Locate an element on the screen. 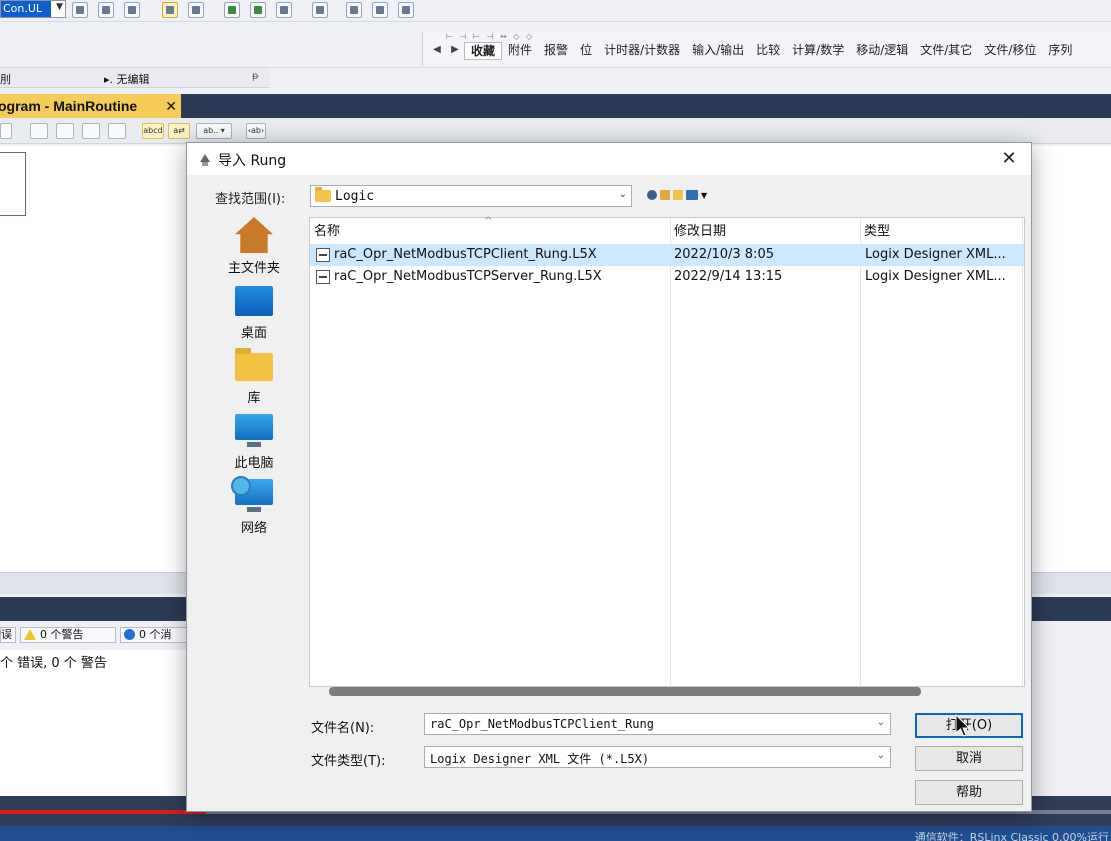  go-offline-icon is located at coordinates (106, 10).